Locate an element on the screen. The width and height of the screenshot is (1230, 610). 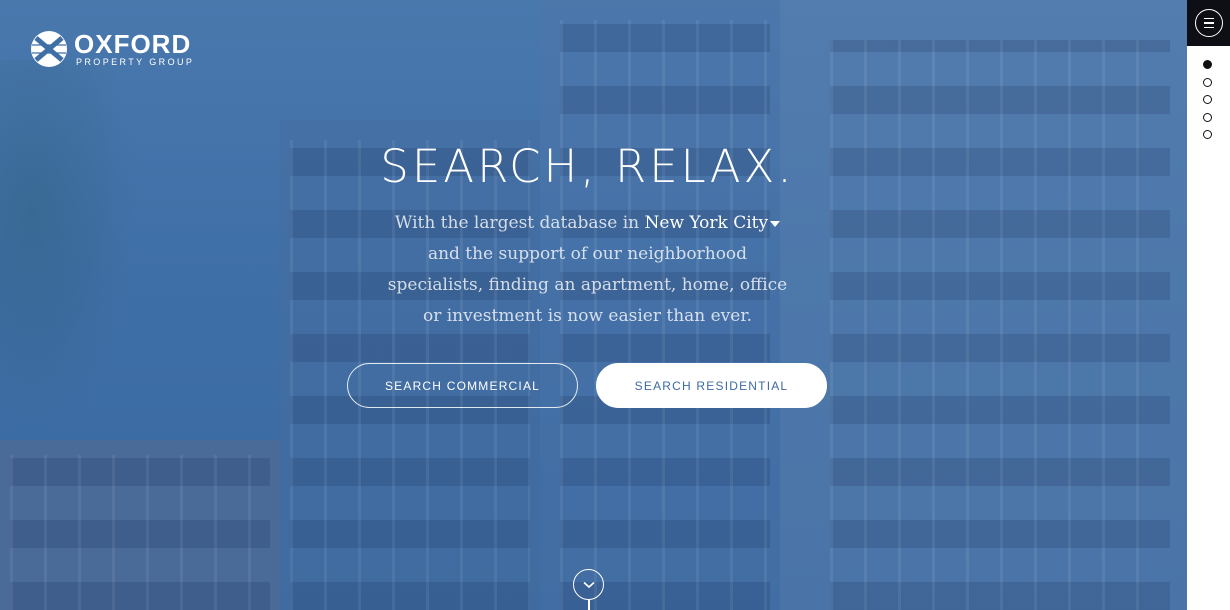
oxford-x-logo-icon is located at coordinates (49, 49).